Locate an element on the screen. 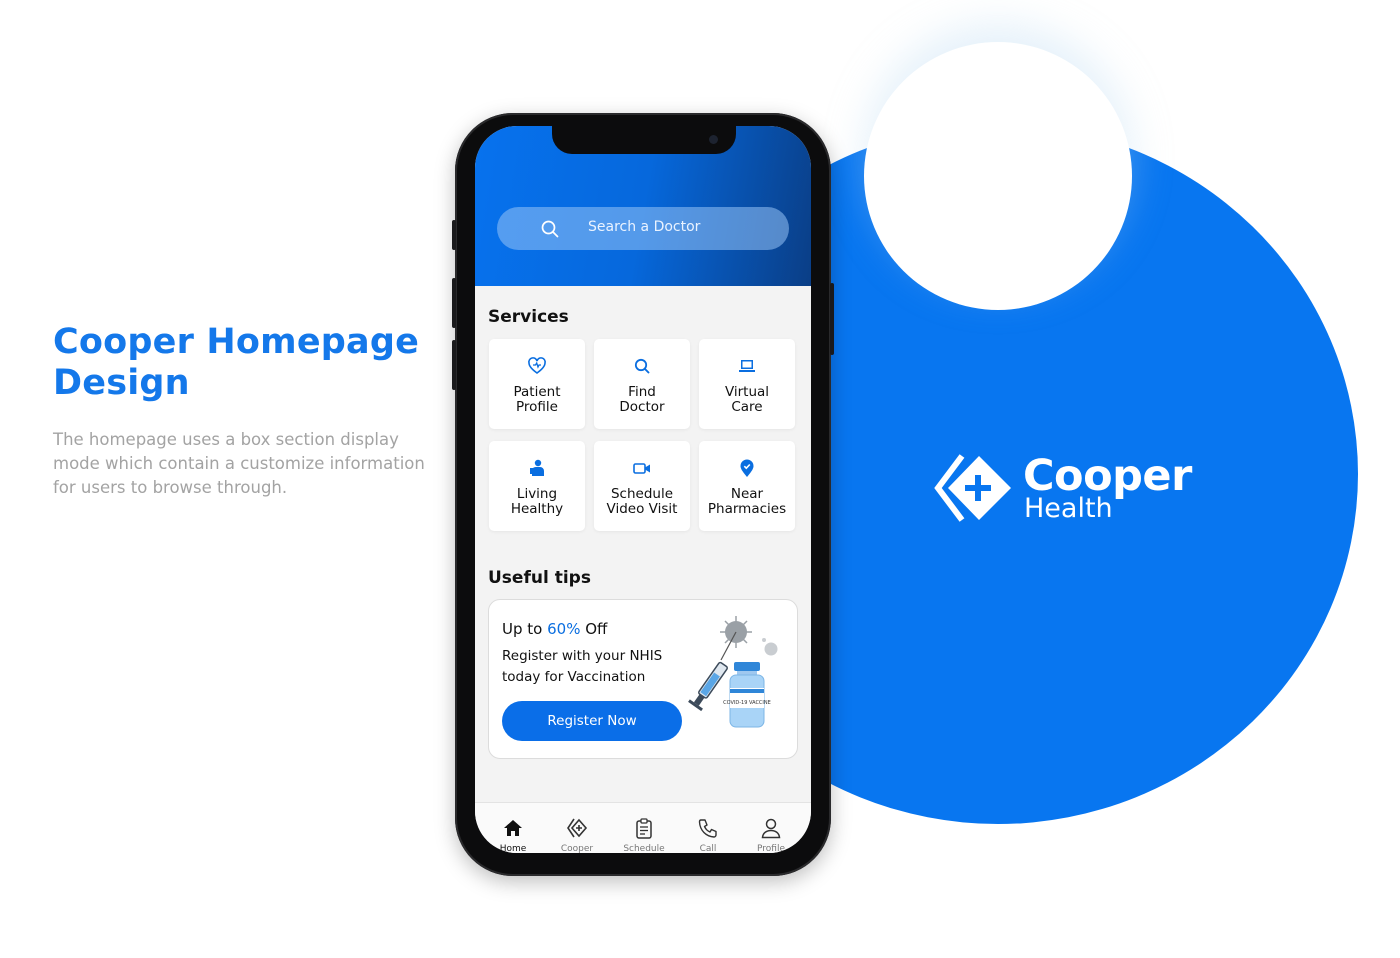 The width and height of the screenshot is (1400, 958). service-label: Schedule Video Visit is located at coordinates (642, 501).